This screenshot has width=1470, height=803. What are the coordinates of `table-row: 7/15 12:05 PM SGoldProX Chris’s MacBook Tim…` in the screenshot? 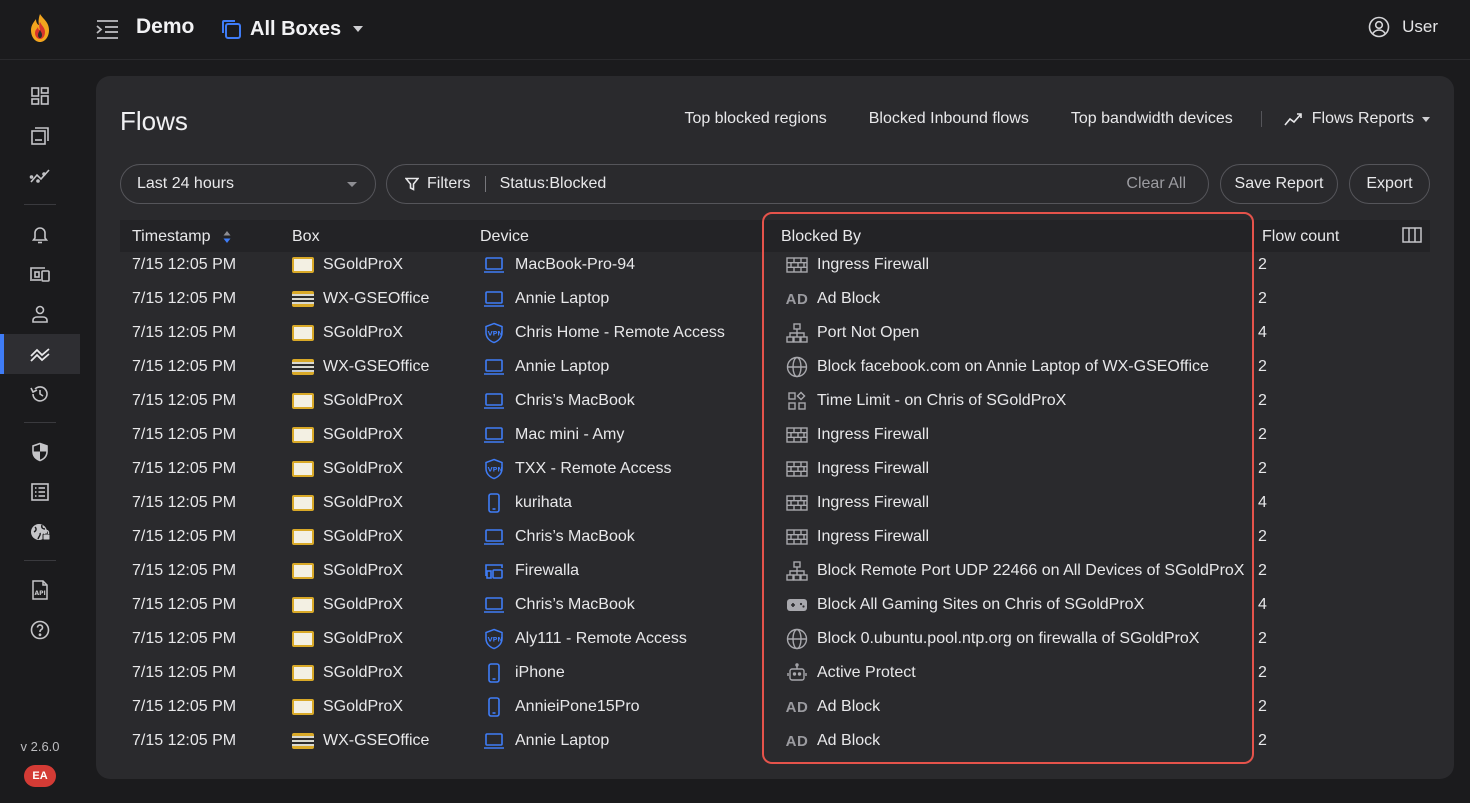 It's located at (775, 401).